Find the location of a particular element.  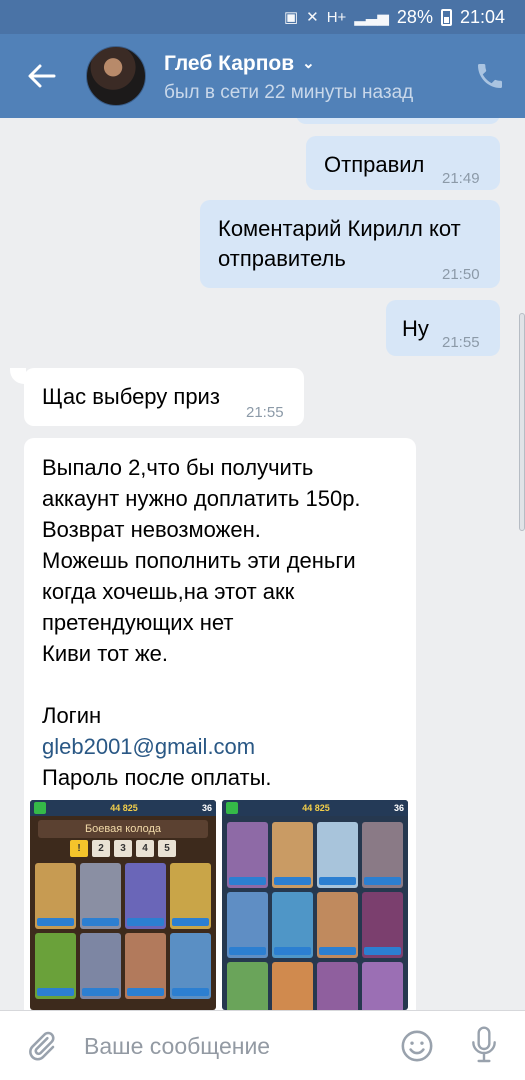

contact-name-text: Глеб Карпов is located at coordinates (229, 63).